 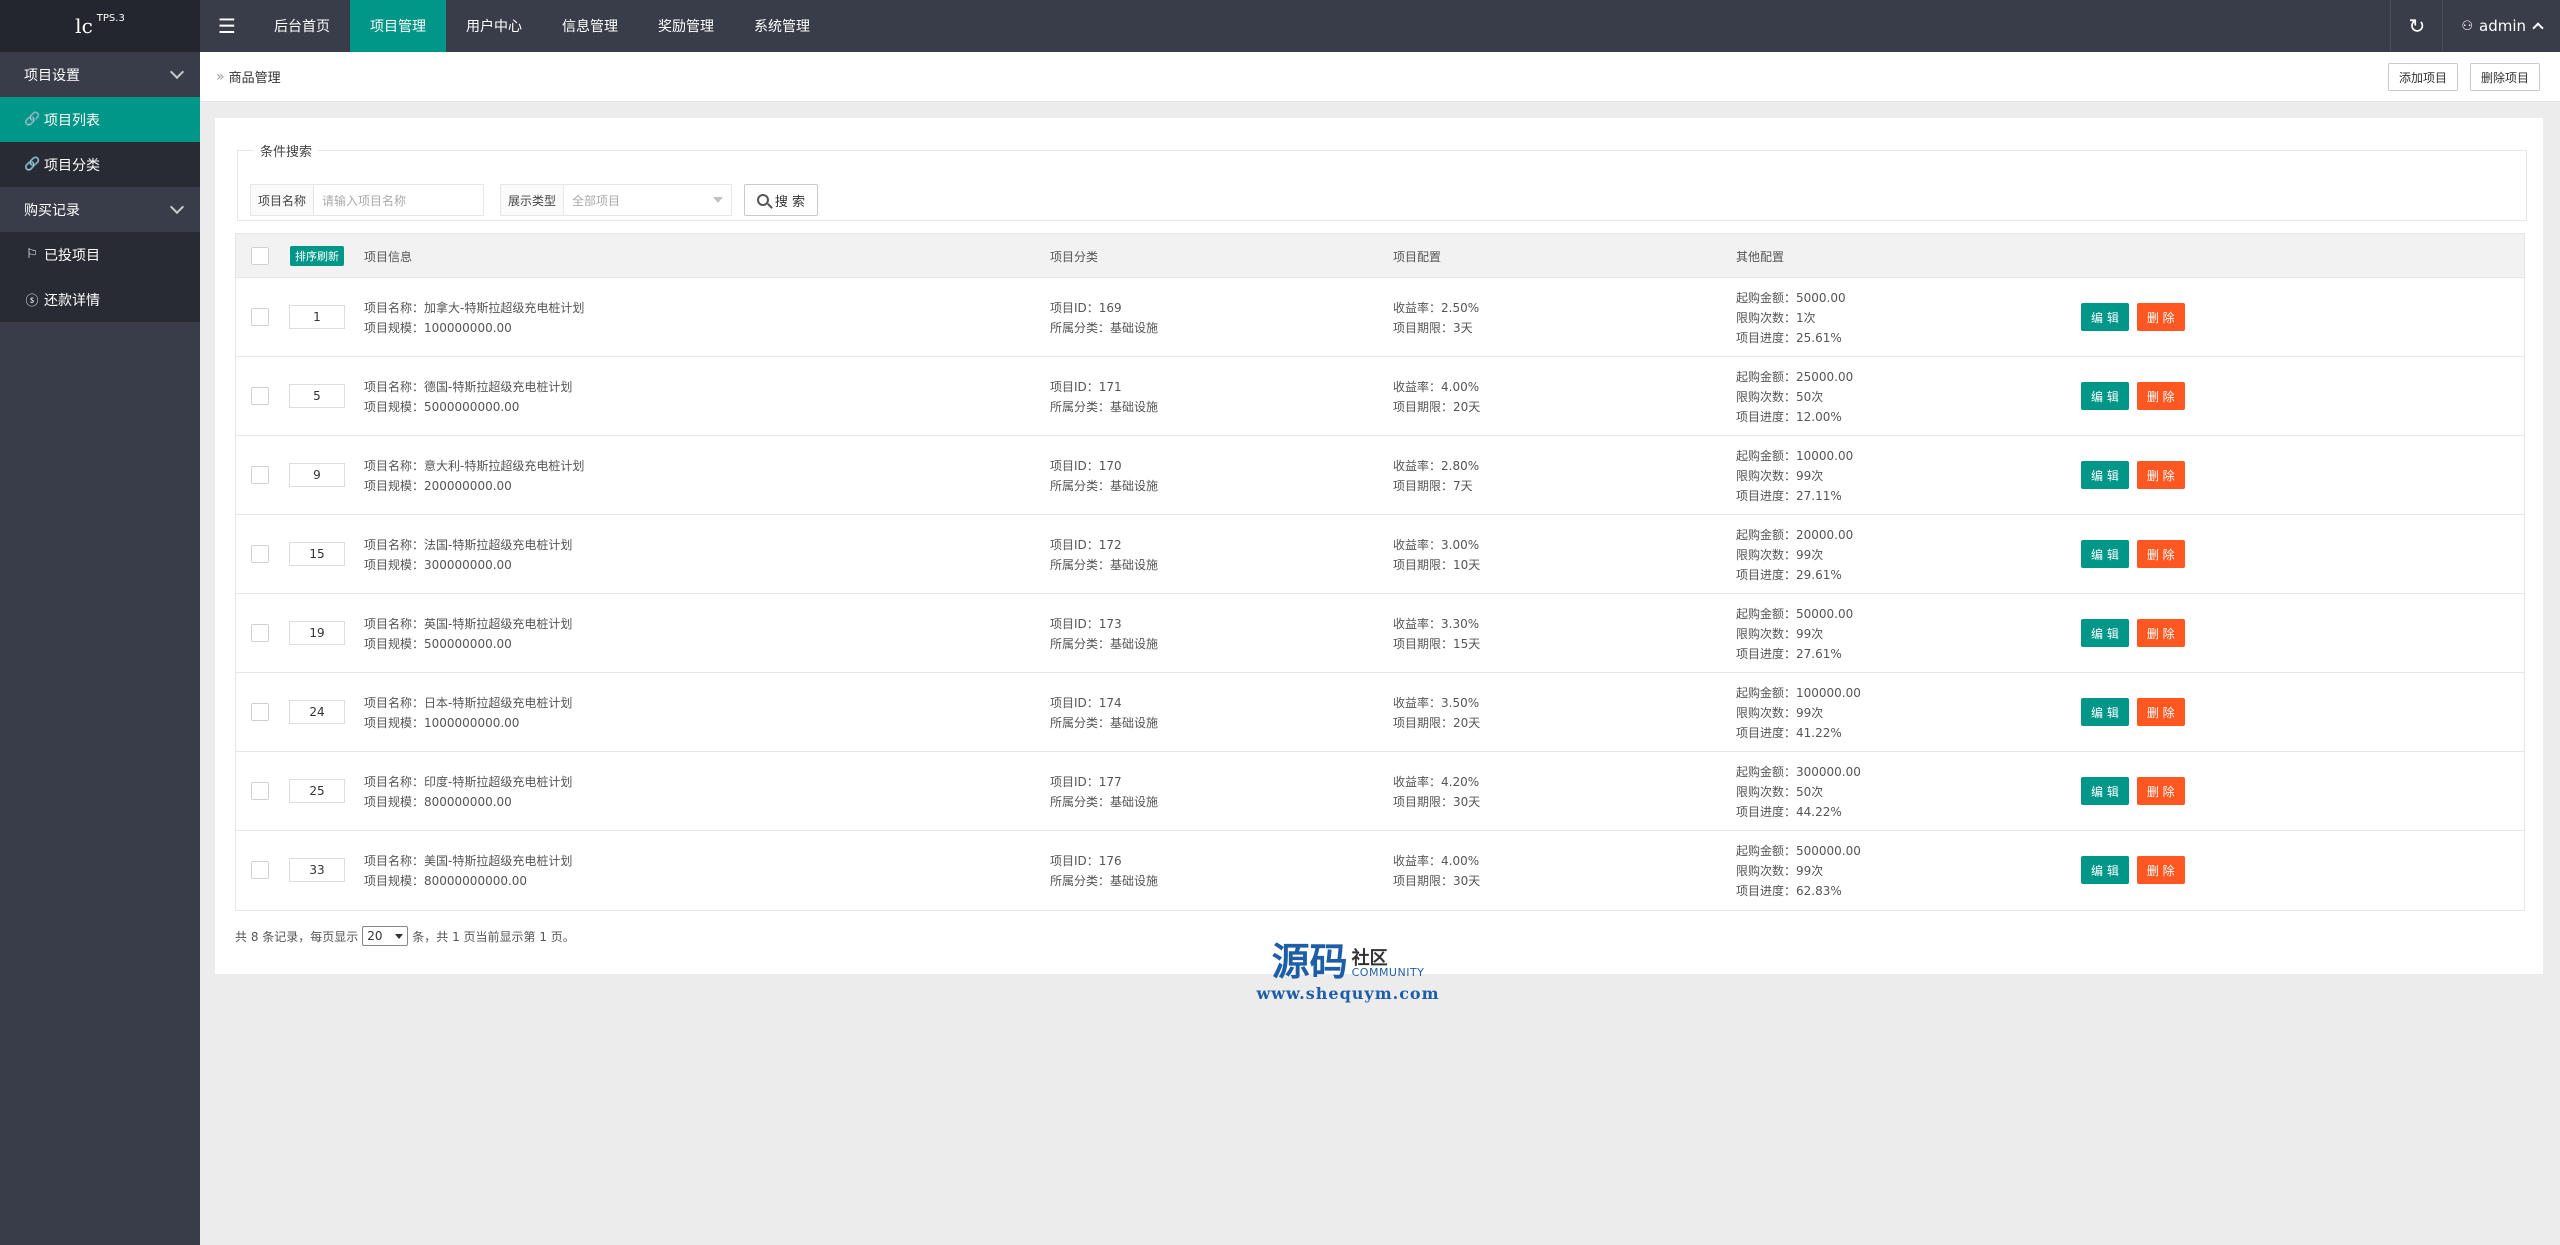 What do you see at coordinates (468, 703) in the screenshot?
I see `project-name: 项目名称：日本-特斯拉超级充电桩计划` at bounding box center [468, 703].